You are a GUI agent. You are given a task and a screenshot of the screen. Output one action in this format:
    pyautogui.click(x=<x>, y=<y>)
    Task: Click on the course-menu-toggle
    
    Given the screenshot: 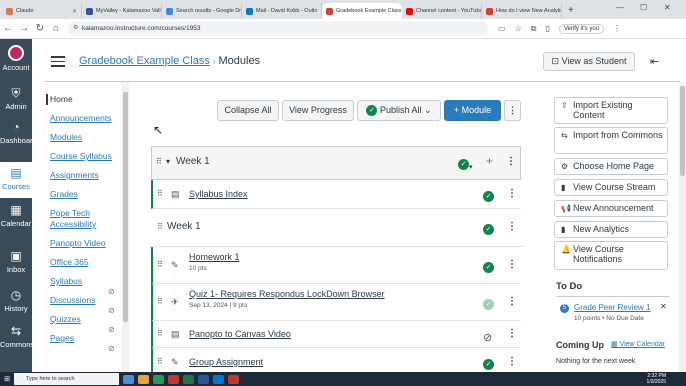 What is the action you would take?
    pyautogui.click(x=58, y=63)
    